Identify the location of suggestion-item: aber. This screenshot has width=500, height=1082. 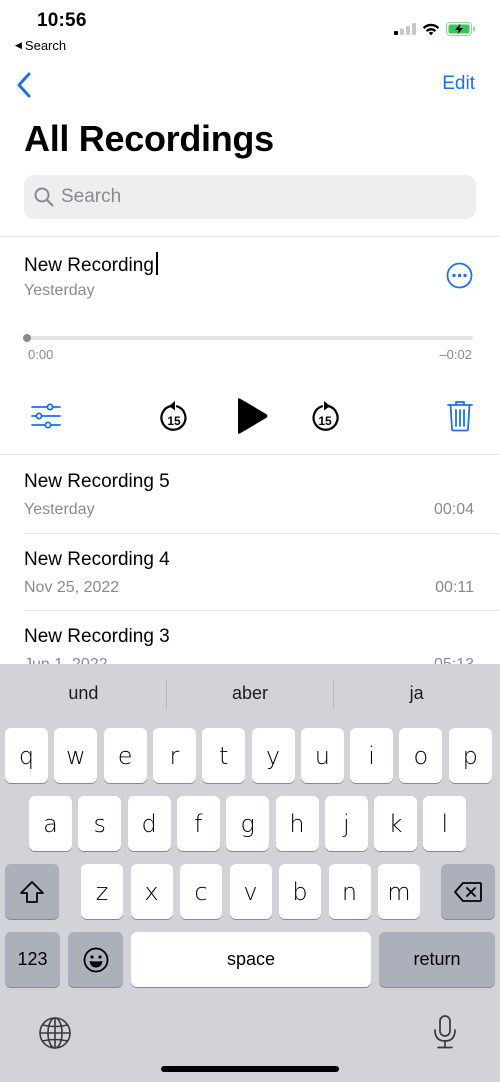
(250, 693).